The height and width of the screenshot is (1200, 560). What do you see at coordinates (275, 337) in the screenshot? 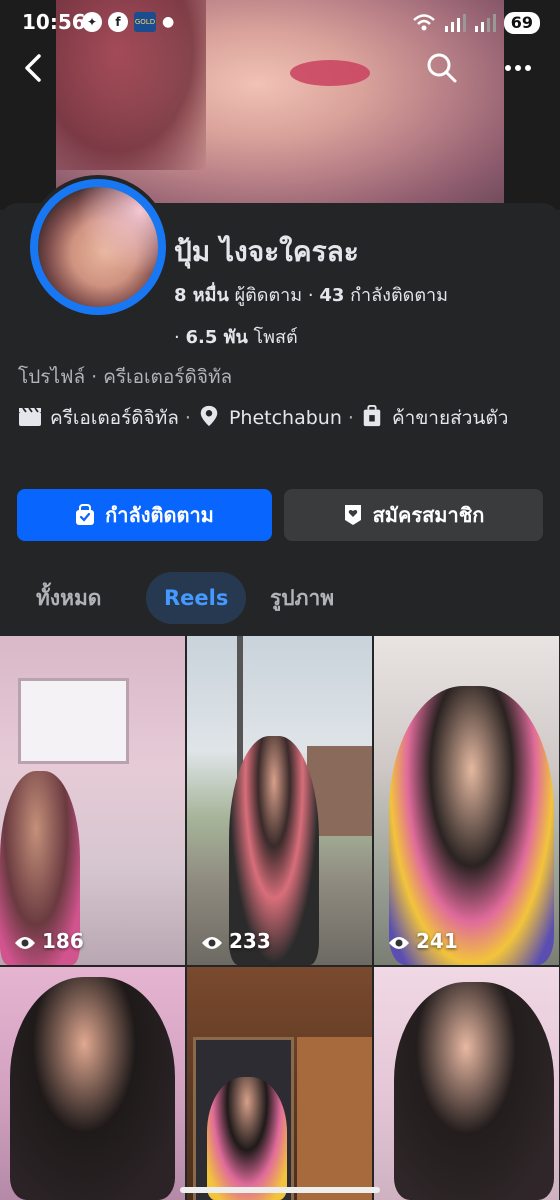
I see `posts-label: โพสต์` at bounding box center [275, 337].